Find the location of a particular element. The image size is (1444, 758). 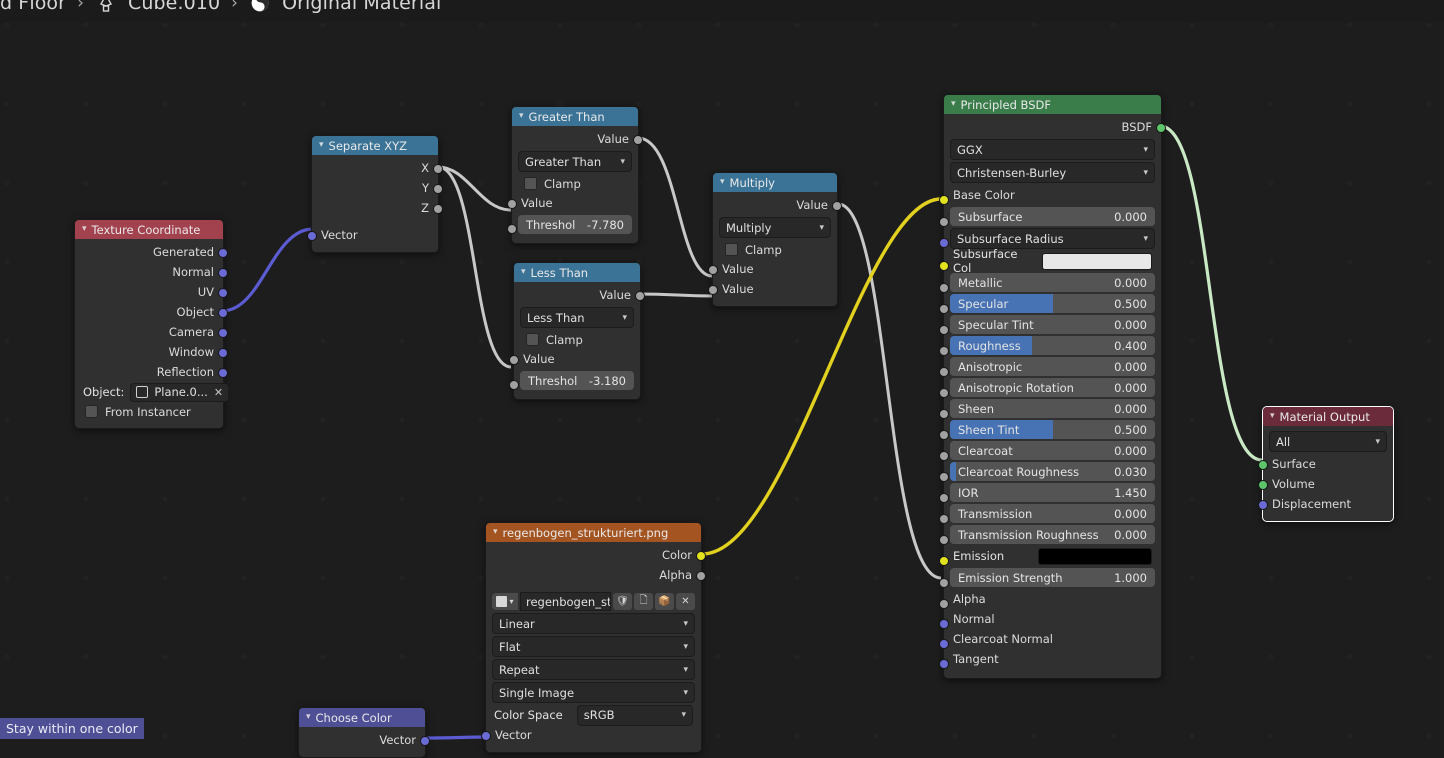

node-header-material-output: ▾ Material Output is located at coordinates (1328, 416).